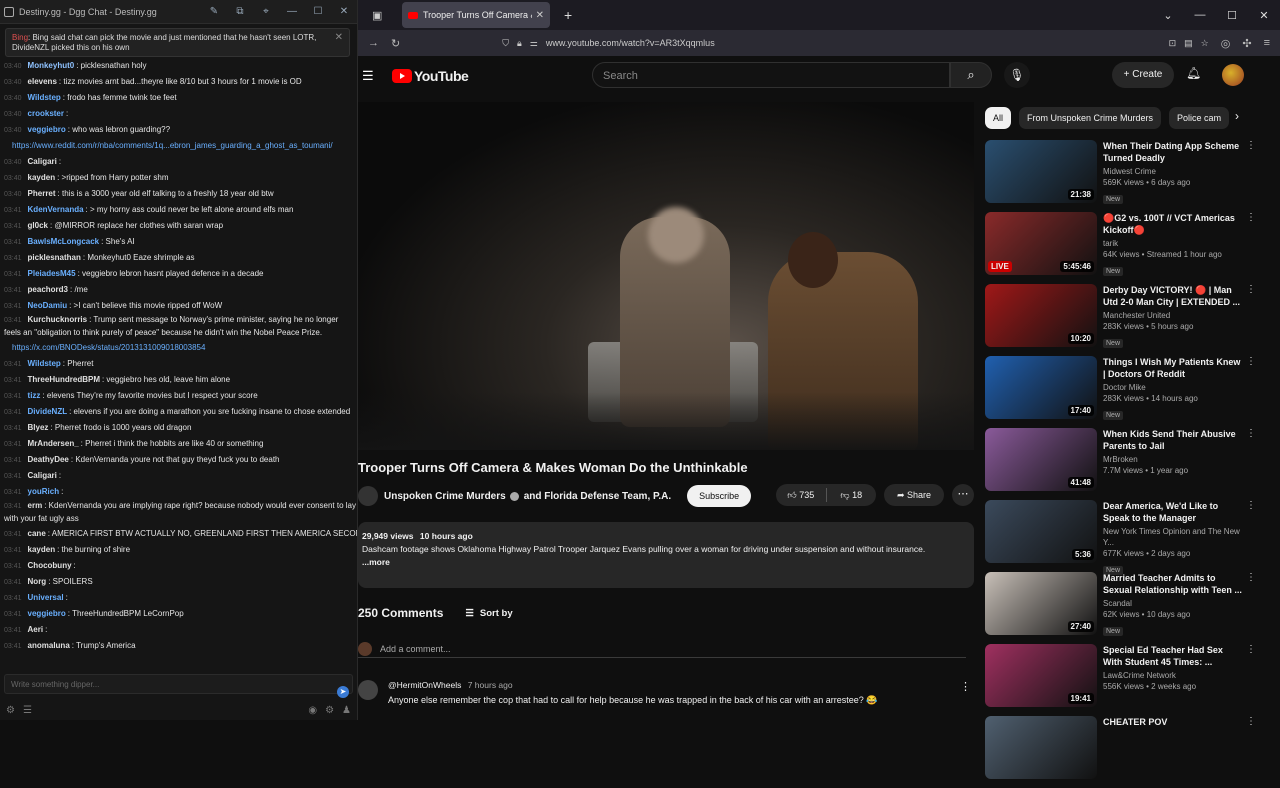 The image size is (1280, 788). I want to click on comment-more-icon: ⋮, so click(965, 686).